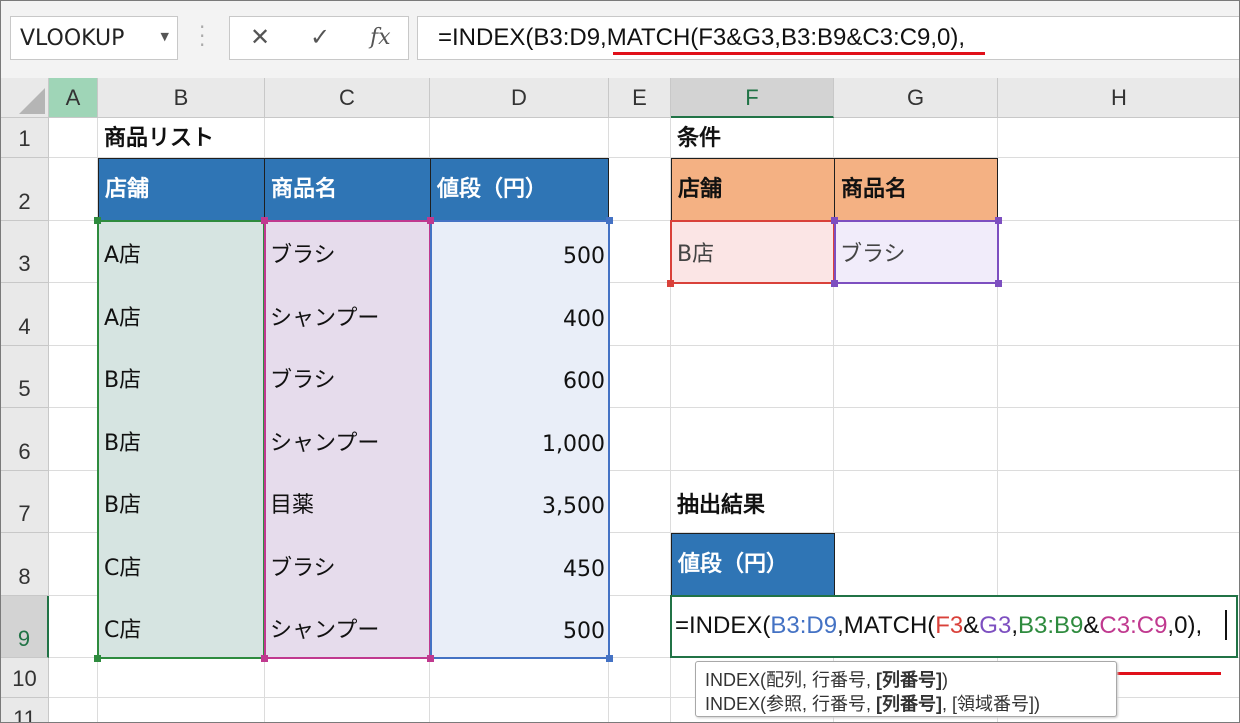 This screenshot has width=1240, height=723. I want to click on tooltip-line-1: INDEX(配列, 行番号, [列番号]), so click(826, 679).